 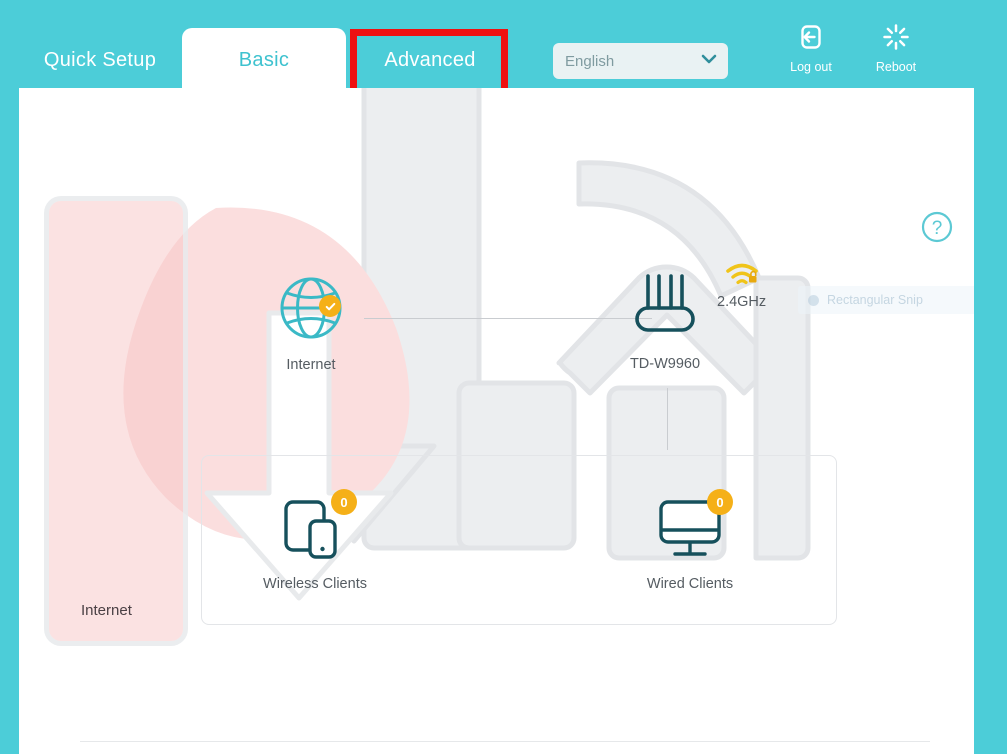 I want to click on internet-icon-wrap, so click(x=311, y=310).